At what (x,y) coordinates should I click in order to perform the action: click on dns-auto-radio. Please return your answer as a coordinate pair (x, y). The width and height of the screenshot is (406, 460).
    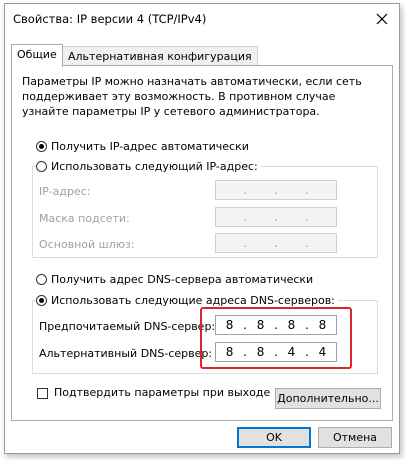
    Looking at the image, I should click on (41, 279).